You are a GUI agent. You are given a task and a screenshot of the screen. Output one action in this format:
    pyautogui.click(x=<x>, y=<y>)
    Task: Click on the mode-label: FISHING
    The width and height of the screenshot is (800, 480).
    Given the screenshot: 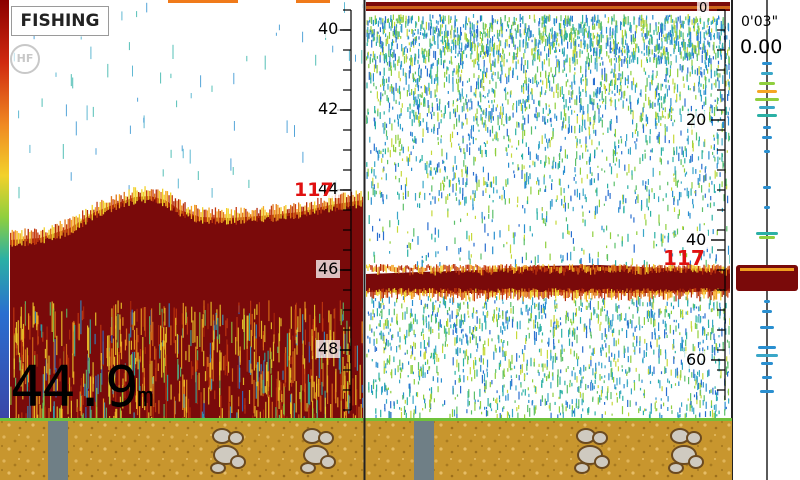 What is the action you would take?
    pyautogui.click(x=60, y=21)
    